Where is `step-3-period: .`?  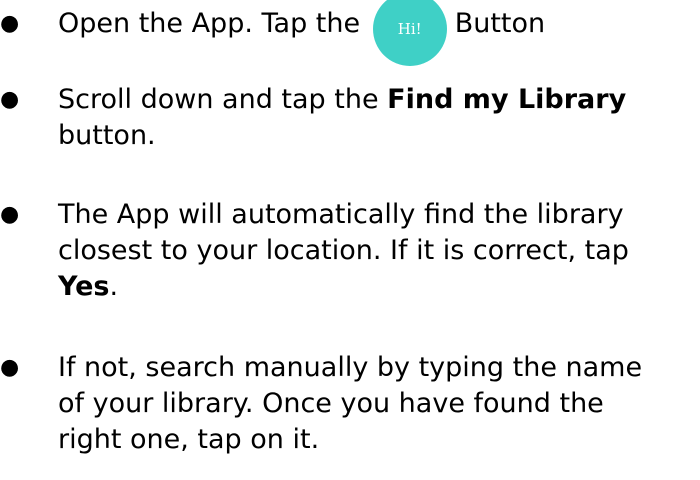
step-3-period: . is located at coordinates (114, 286).